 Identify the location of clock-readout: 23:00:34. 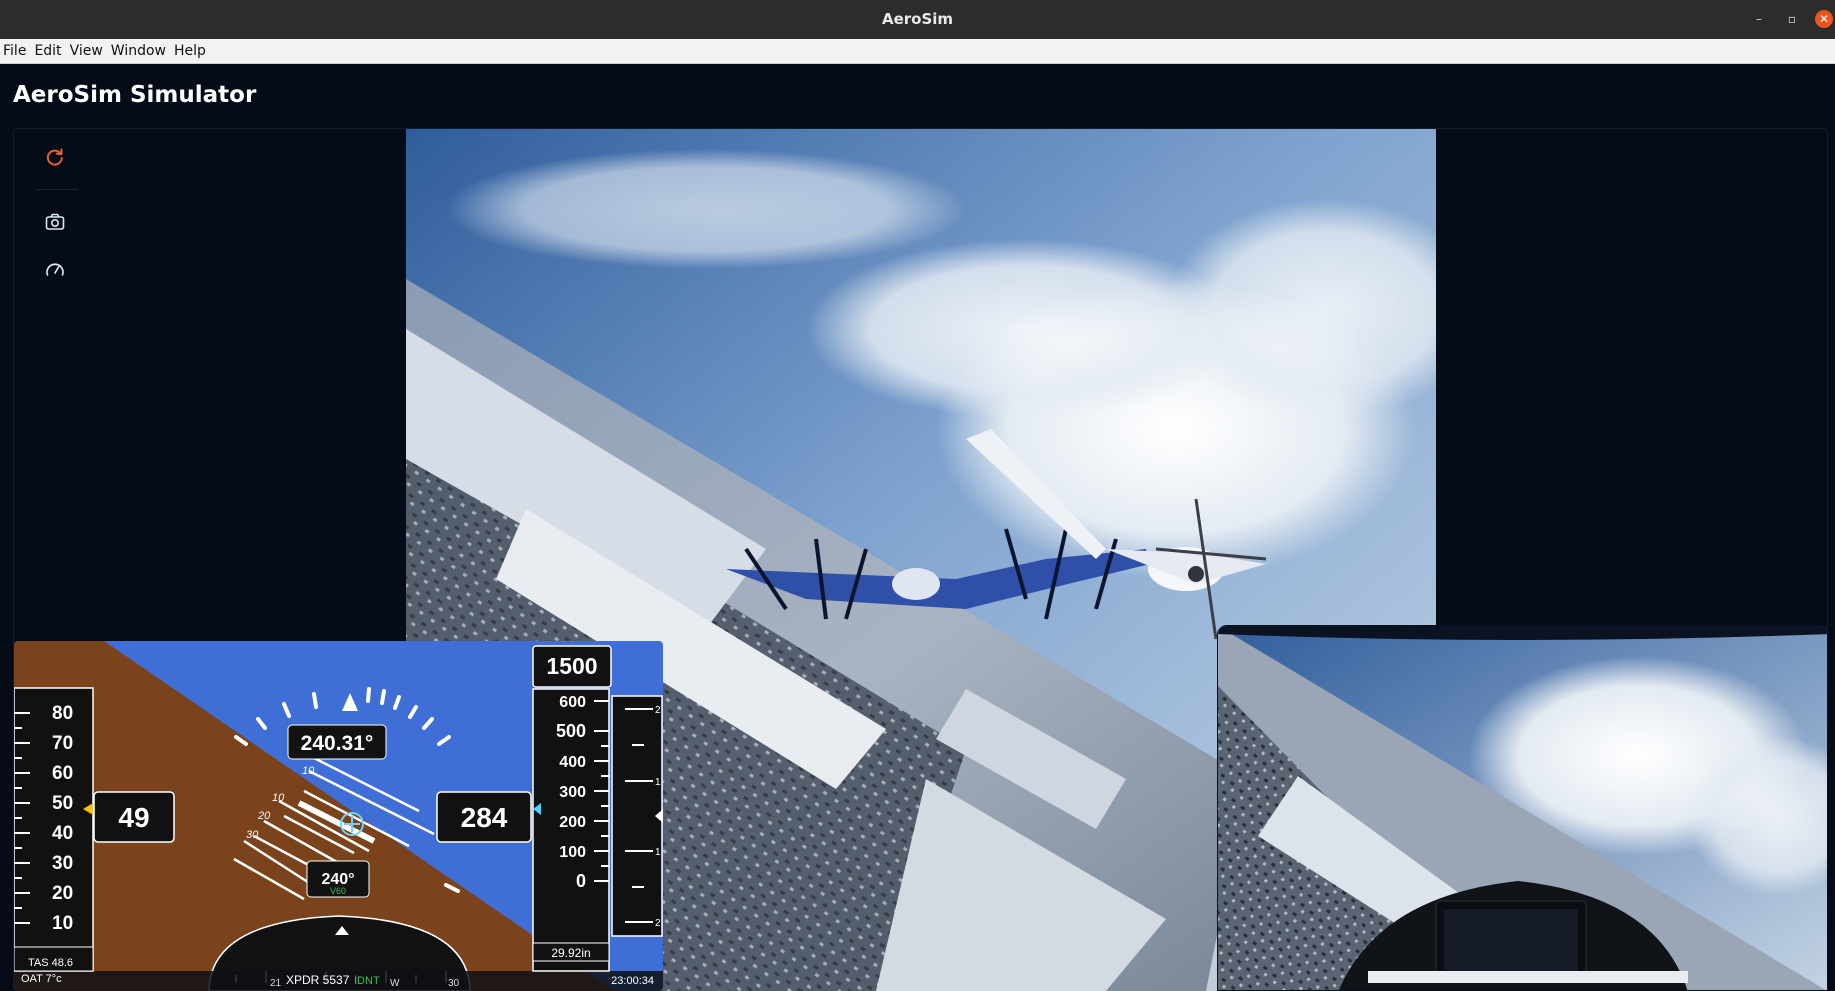
(632, 981).